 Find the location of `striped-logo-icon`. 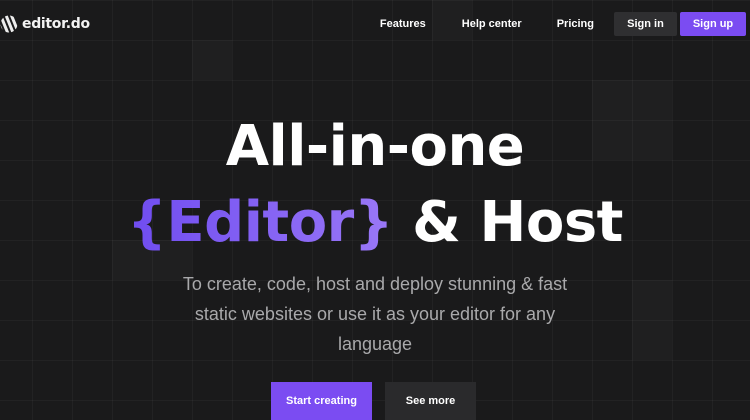

striped-logo-icon is located at coordinates (9, 24).